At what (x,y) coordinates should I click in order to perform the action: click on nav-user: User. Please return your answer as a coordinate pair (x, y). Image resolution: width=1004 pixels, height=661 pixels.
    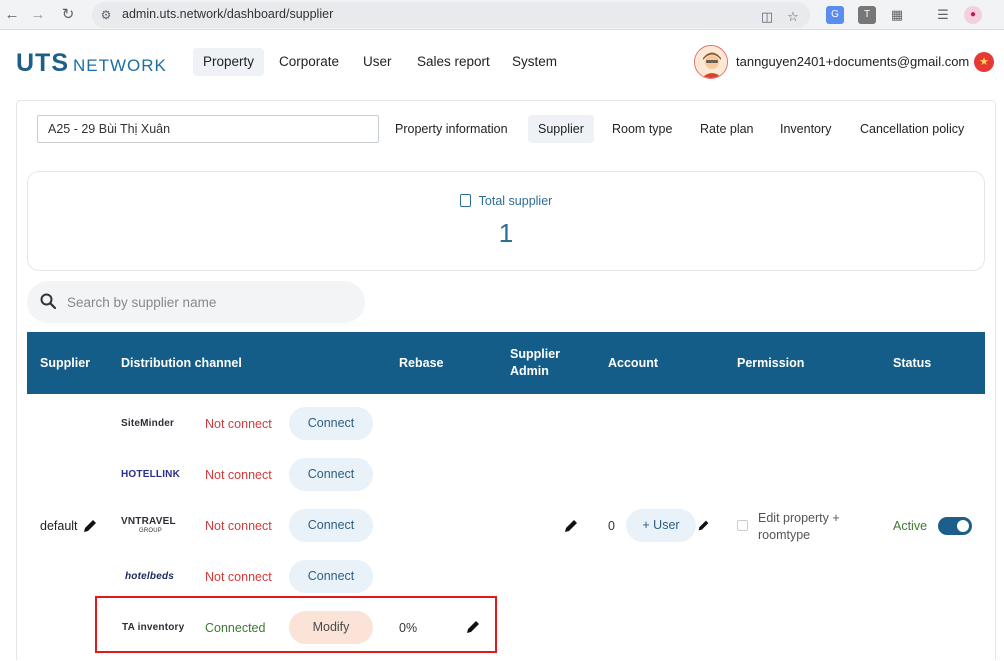
    Looking at the image, I should click on (377, 62).